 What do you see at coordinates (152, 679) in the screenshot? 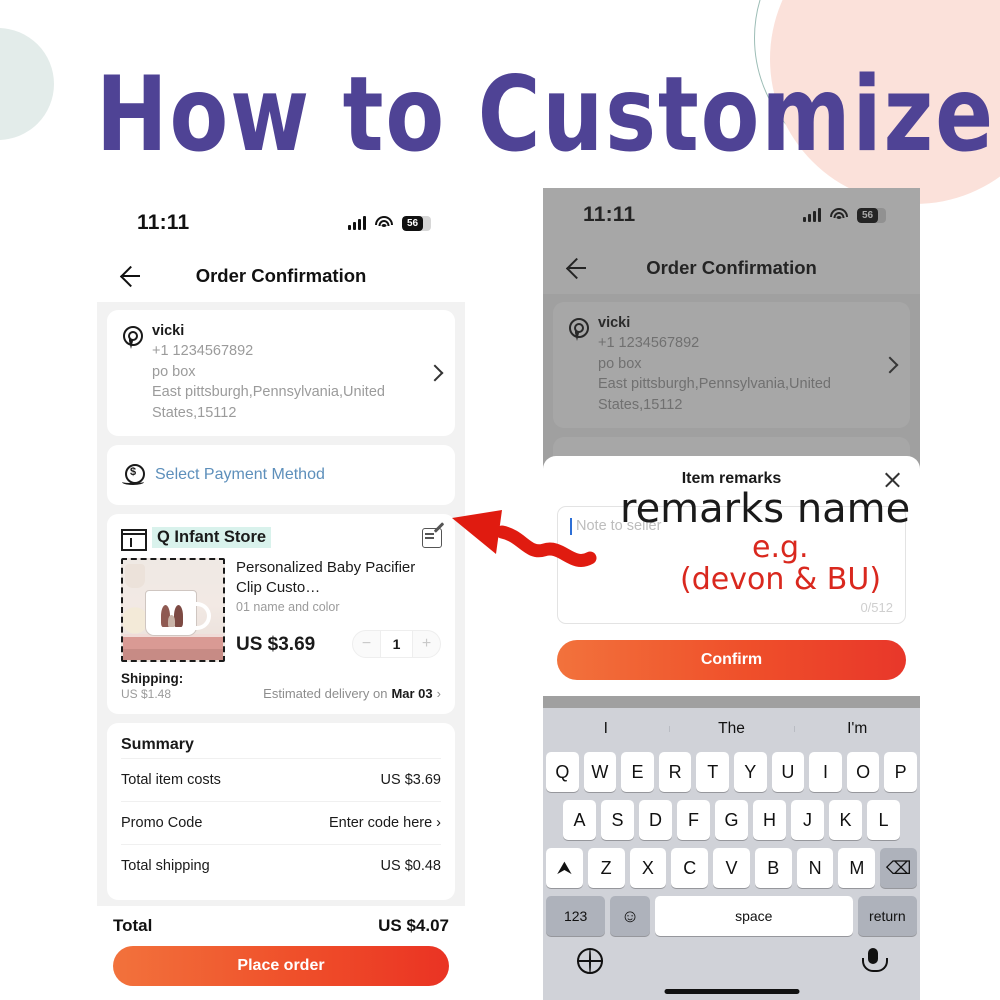
I see `shipping-label: Shipping:` at bounding box center [152, 679].